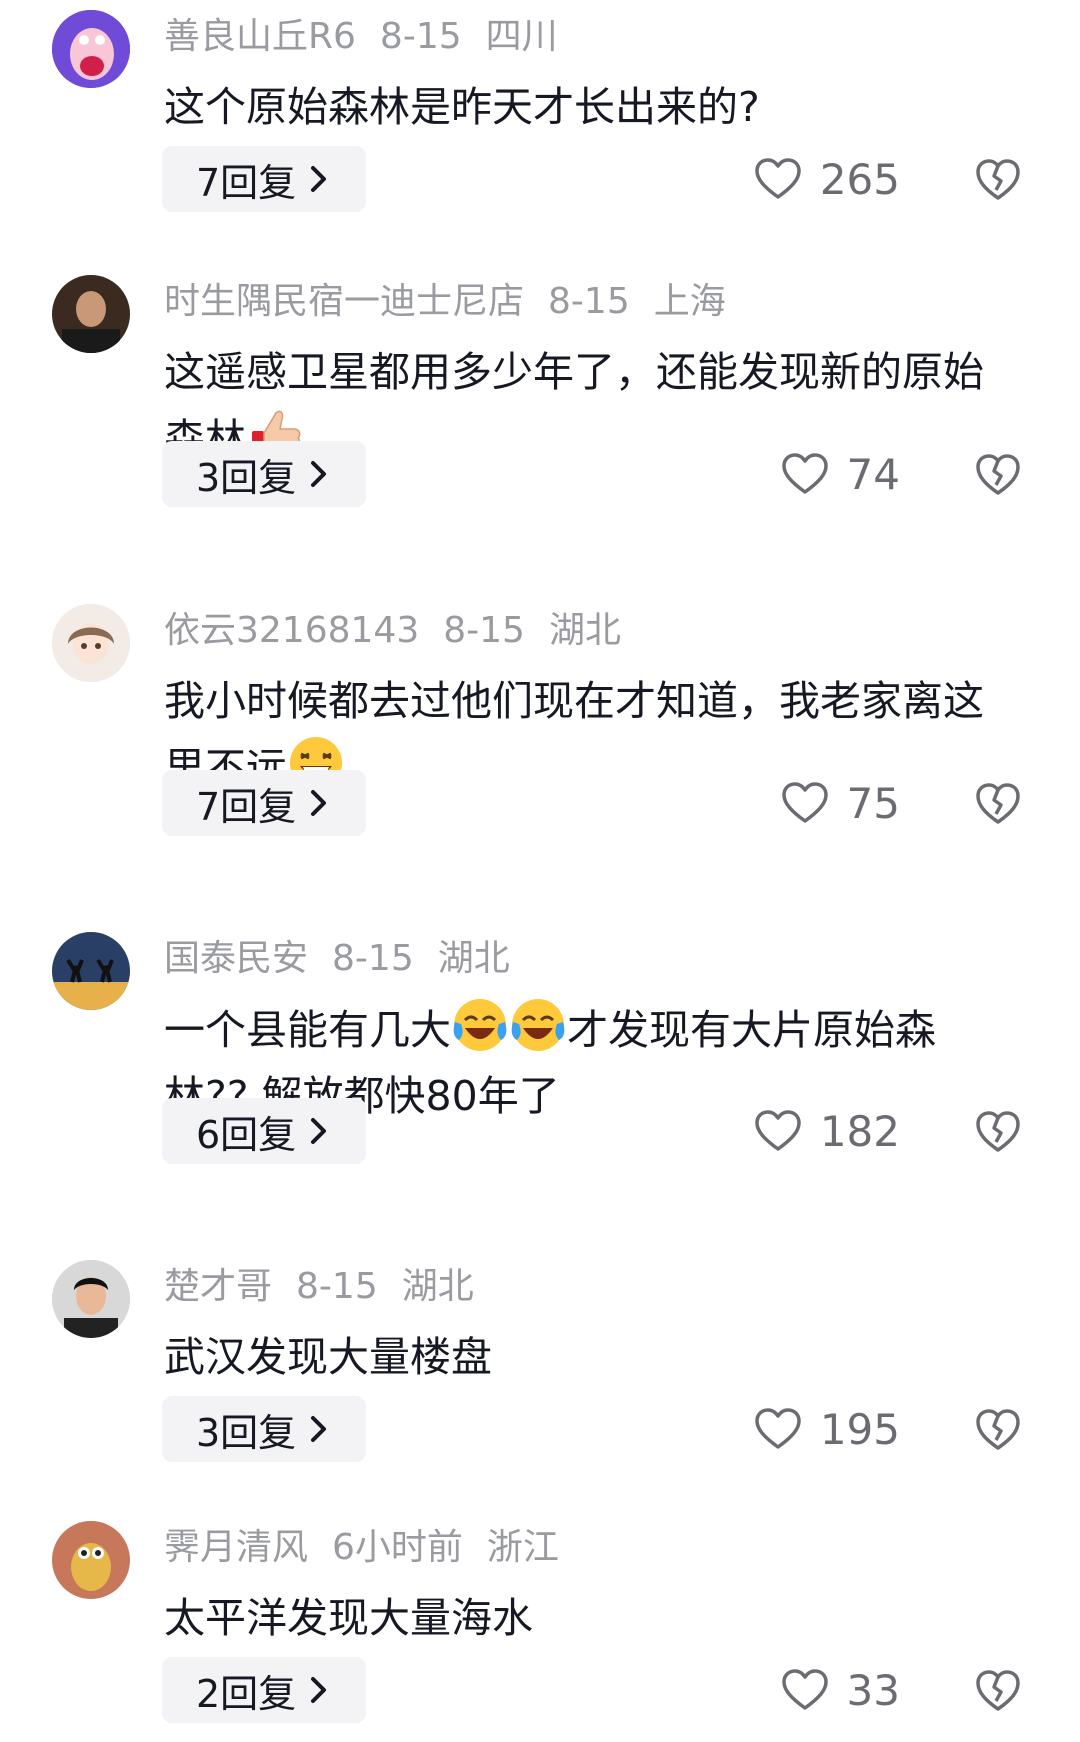 Image resolution: width=1080 pixels, height=1742 pixels. I want to click on username: 时生隅民宿一迪士尼店, so click(344, 301).